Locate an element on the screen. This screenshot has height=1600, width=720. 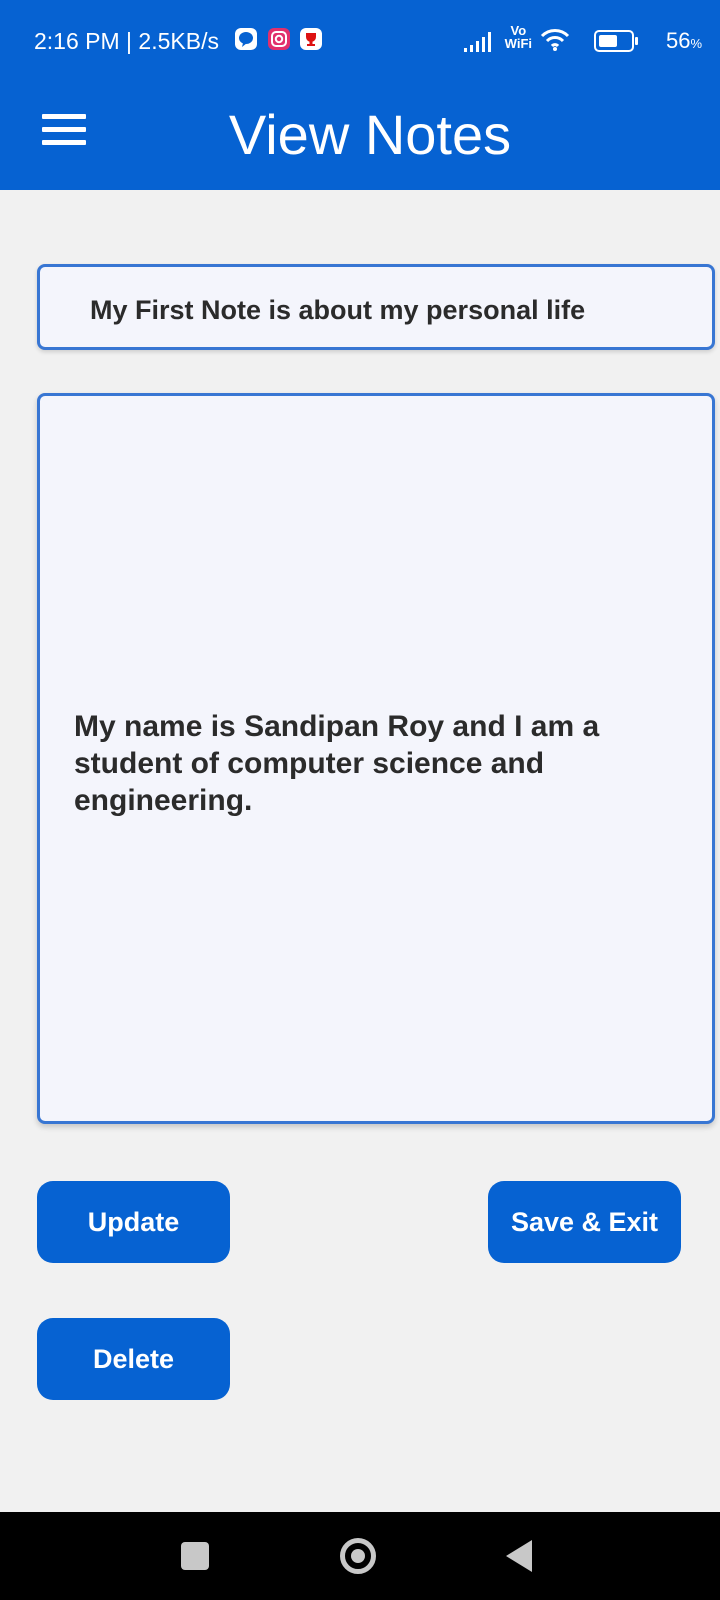
instagram-icon is located at coordinates (279, 39).